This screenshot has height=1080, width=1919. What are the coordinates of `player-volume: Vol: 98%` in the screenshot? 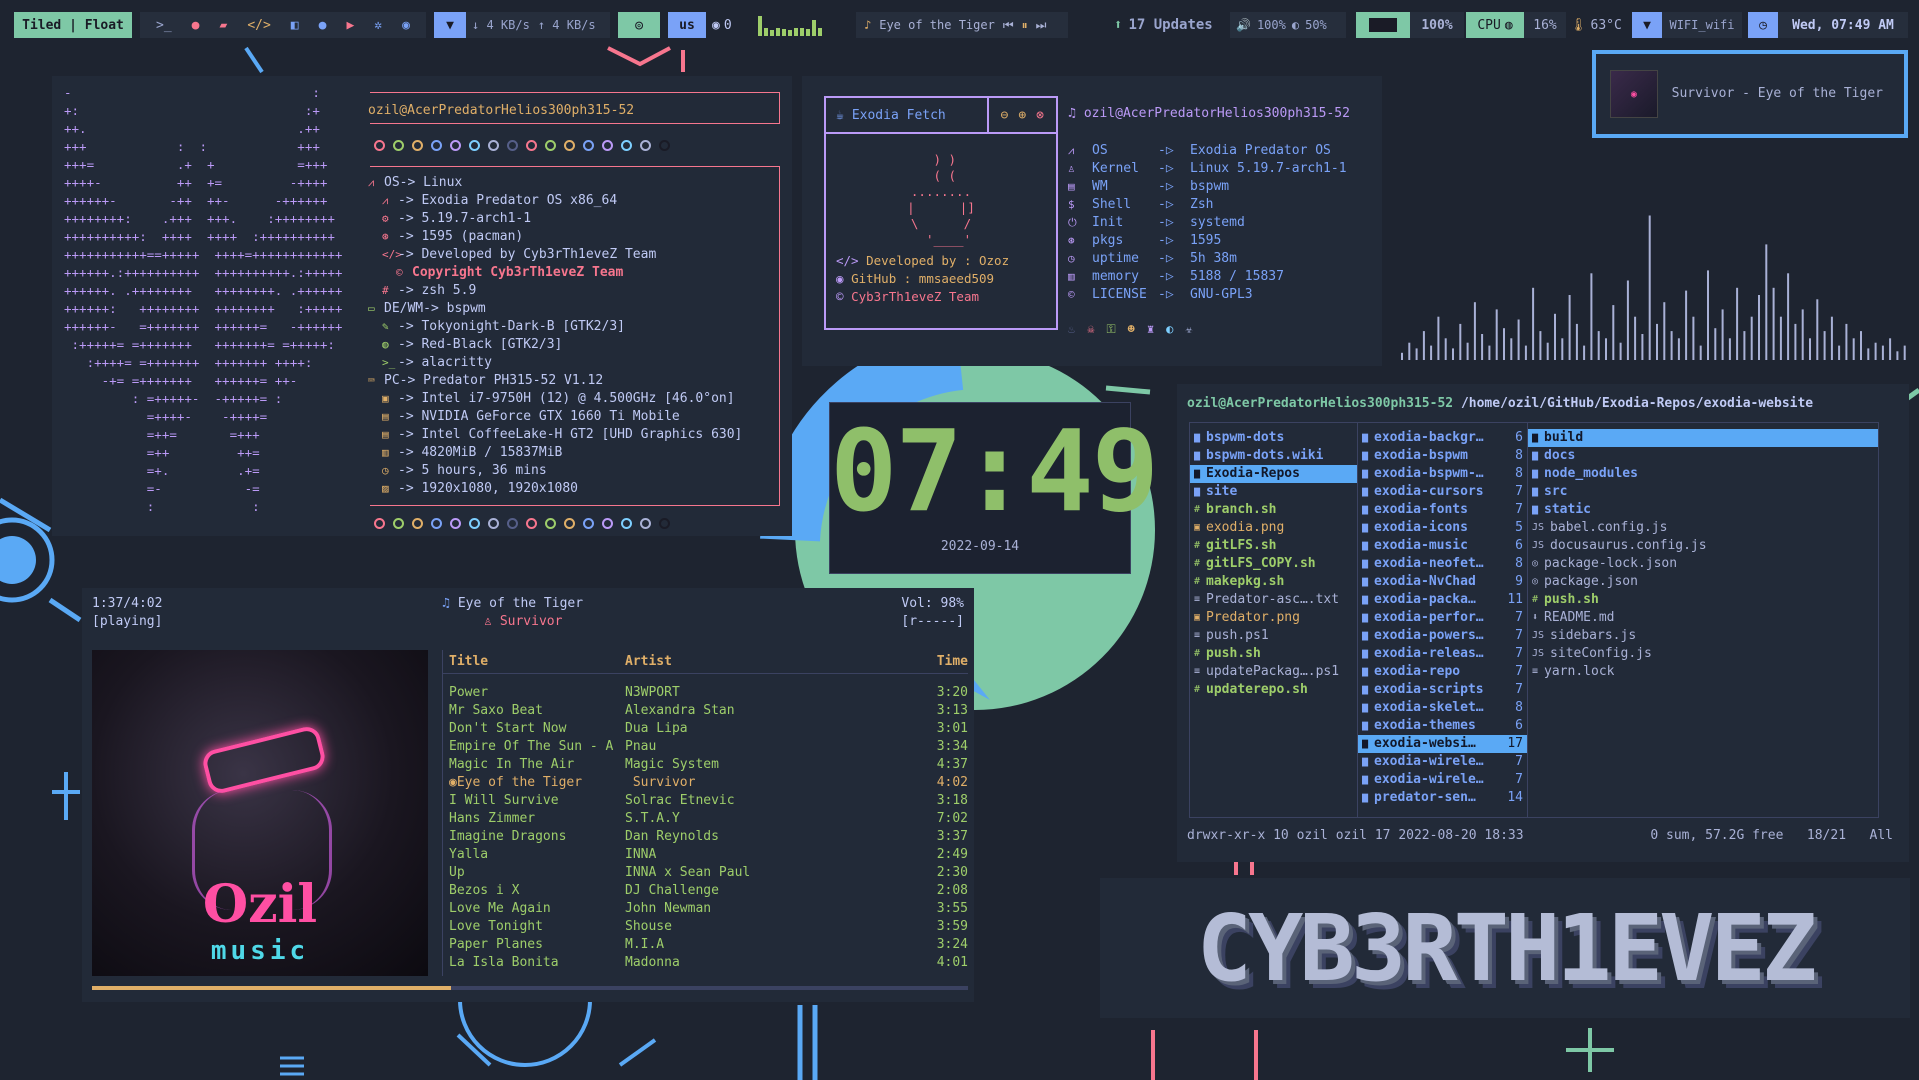 It's located at (932, 603).